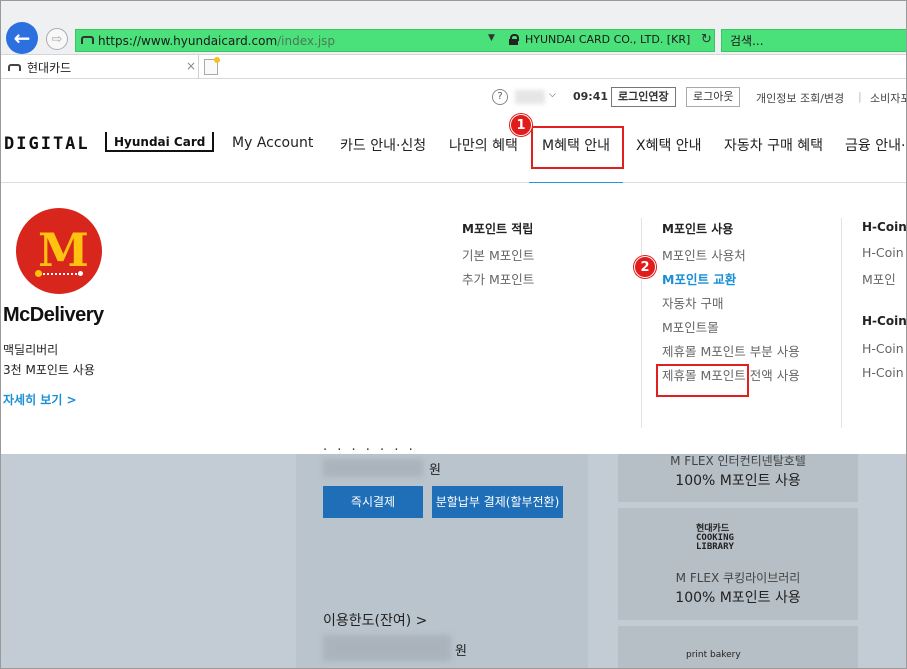  I want to click on hcoin-heading-2: H-Coin, so click(884, 321).